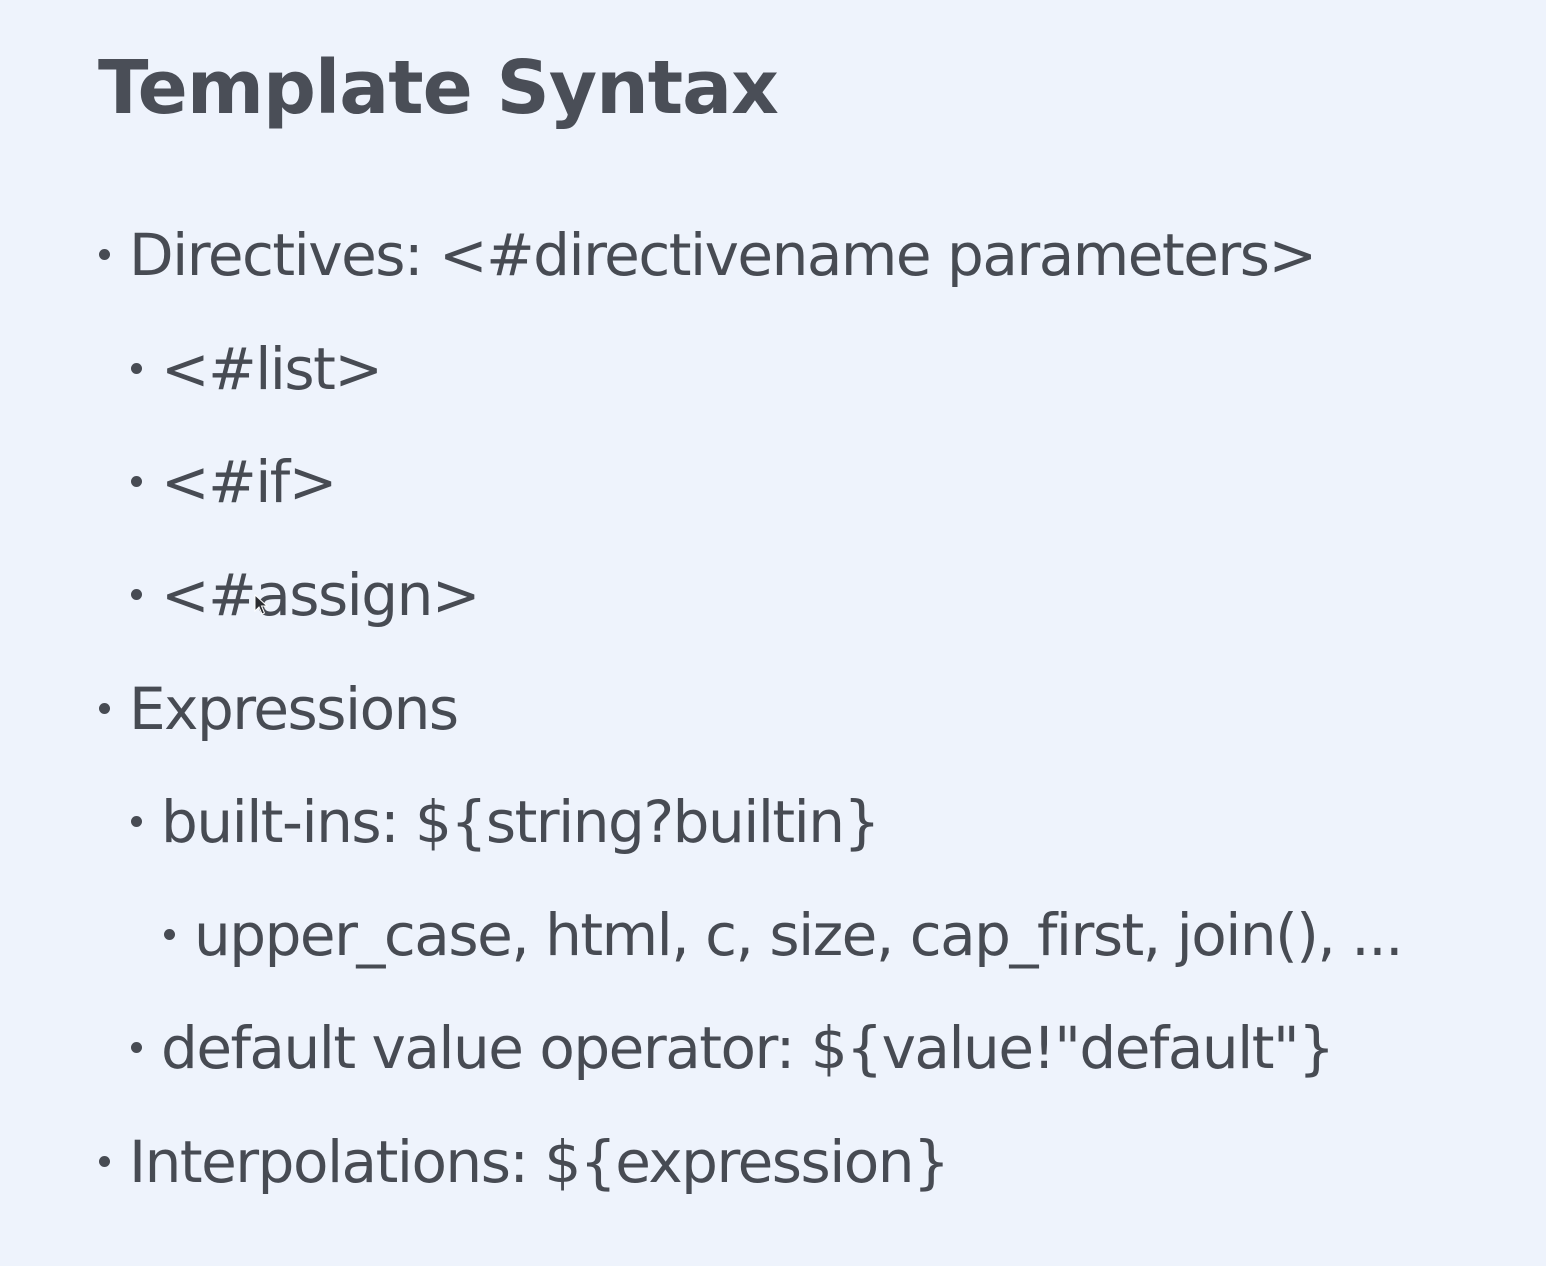 The image size is (1546, 1266). What do you see at coordinates (261, 604) in the screenshot?
I see `mouse-cursor-icon` at bounding box center [261, 604].